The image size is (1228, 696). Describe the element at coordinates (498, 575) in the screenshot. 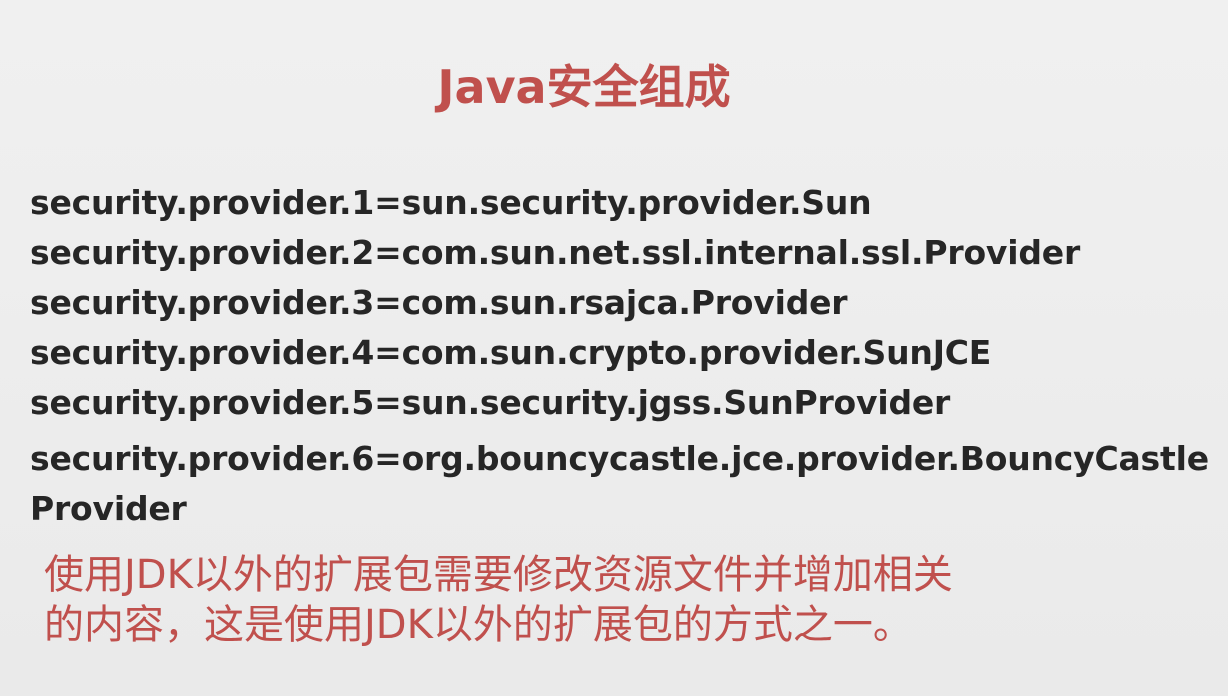

I see `note-line-1: 使用JDK以外的扩展包需要修改资源文件并增加相关` at that location.